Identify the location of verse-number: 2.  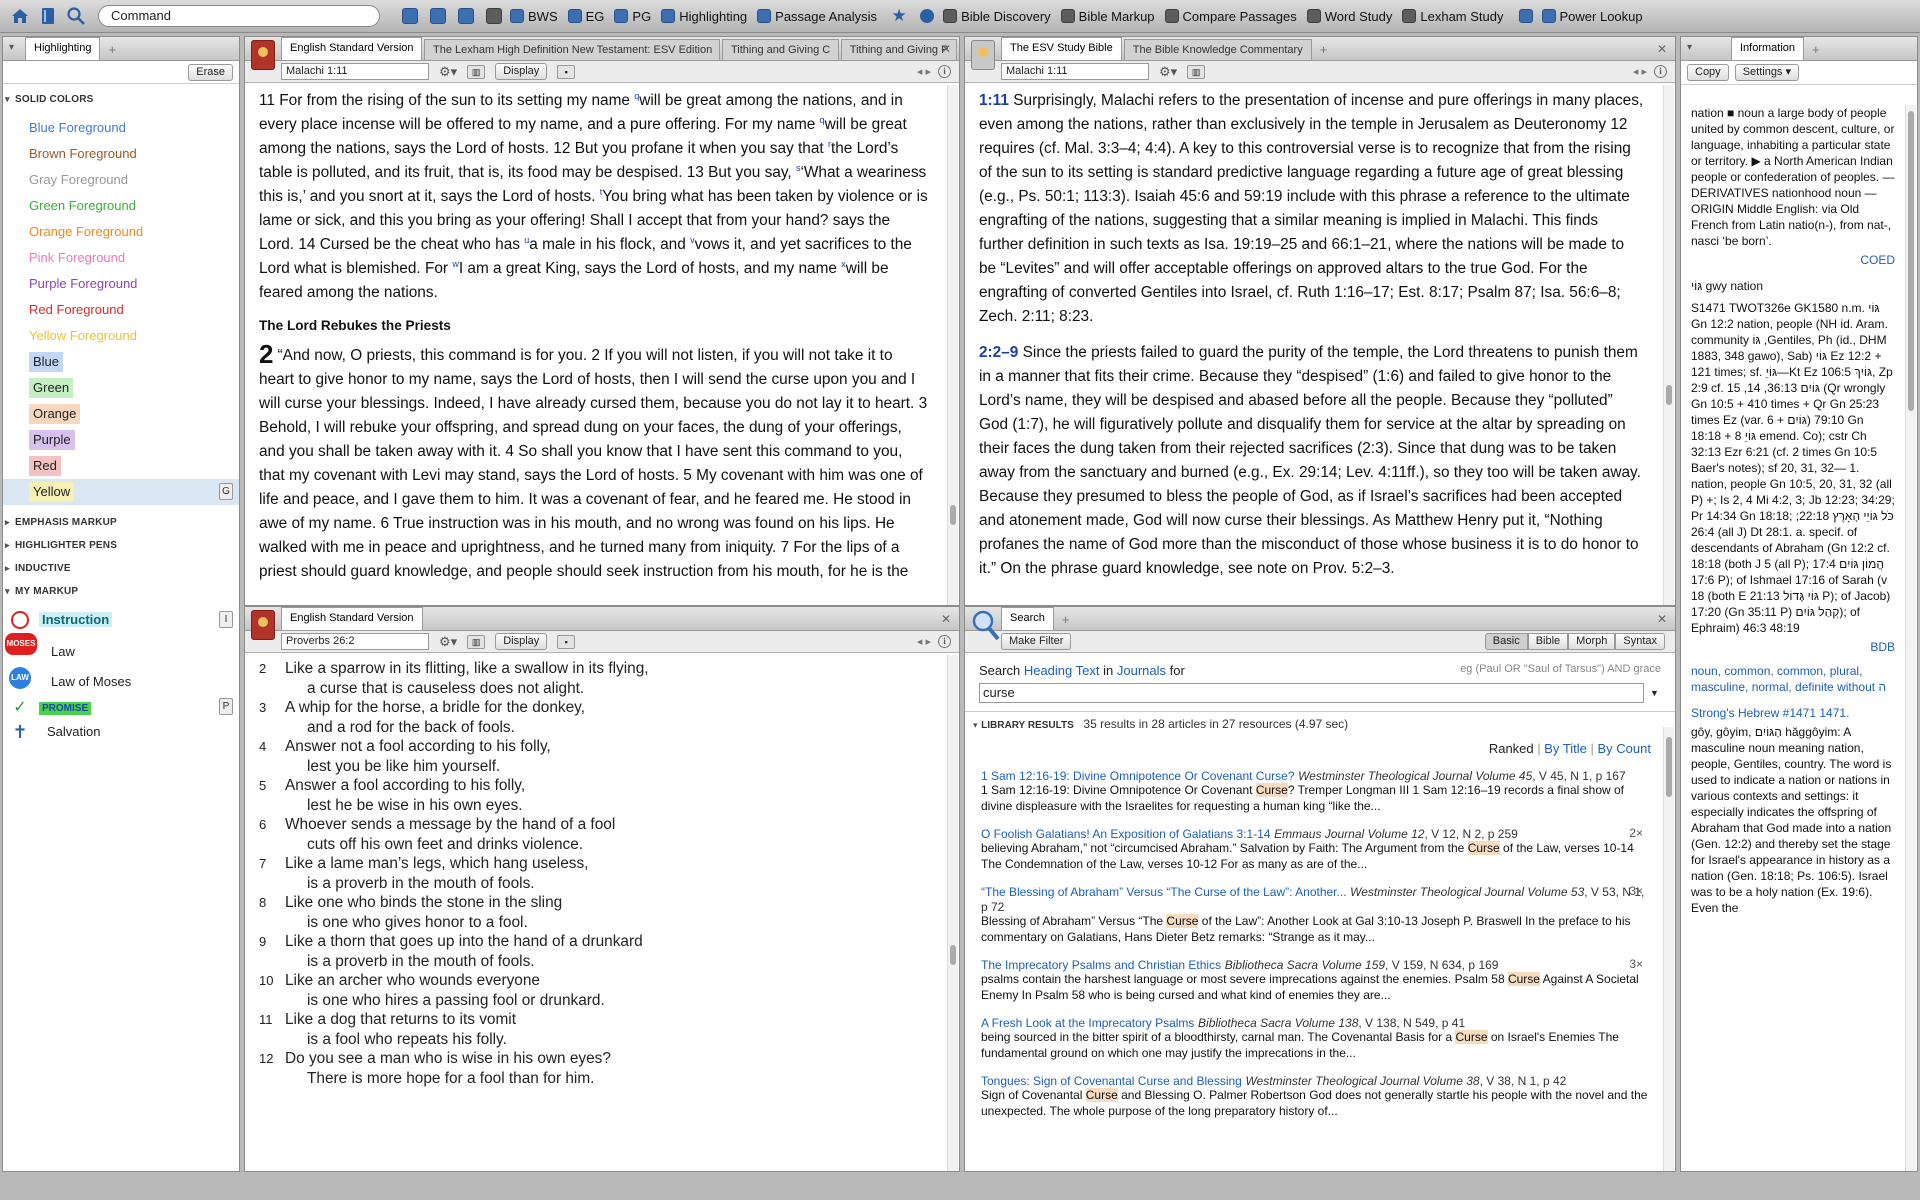
(262, 669).